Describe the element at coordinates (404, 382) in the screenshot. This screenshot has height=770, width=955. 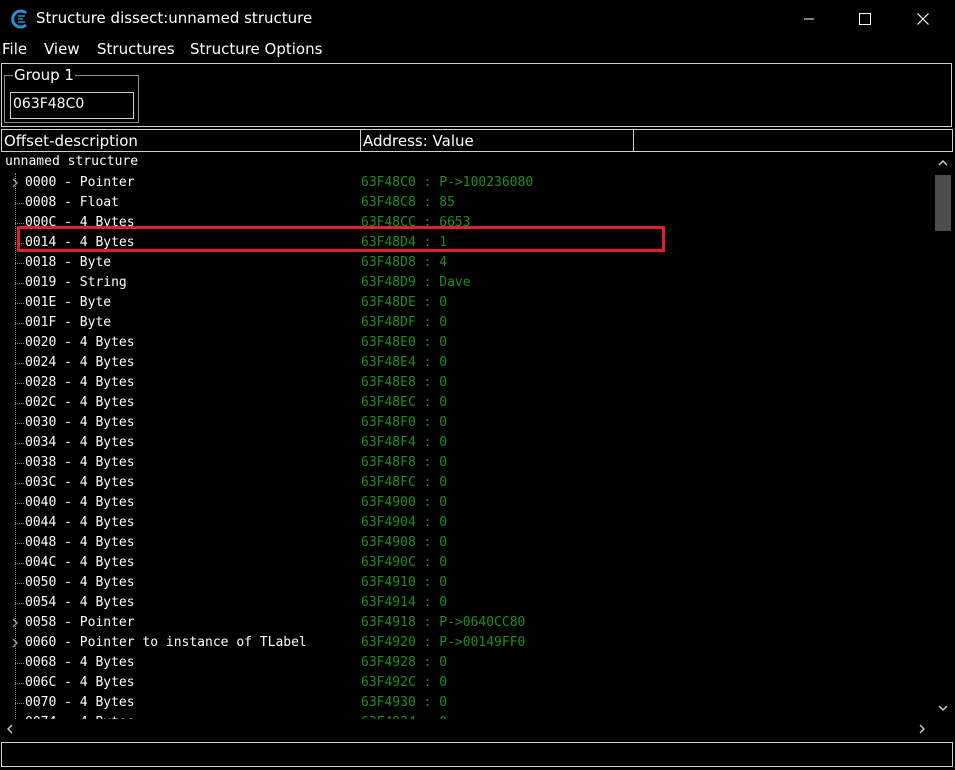
I see `address-value: 63F48E8 : 0` at that location.